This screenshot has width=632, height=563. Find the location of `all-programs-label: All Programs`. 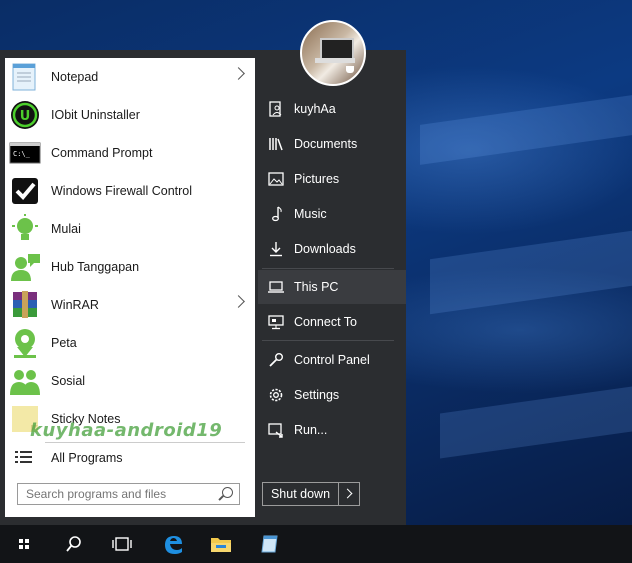

all-programs-label: All Programs is located at coordinates (87, 458).